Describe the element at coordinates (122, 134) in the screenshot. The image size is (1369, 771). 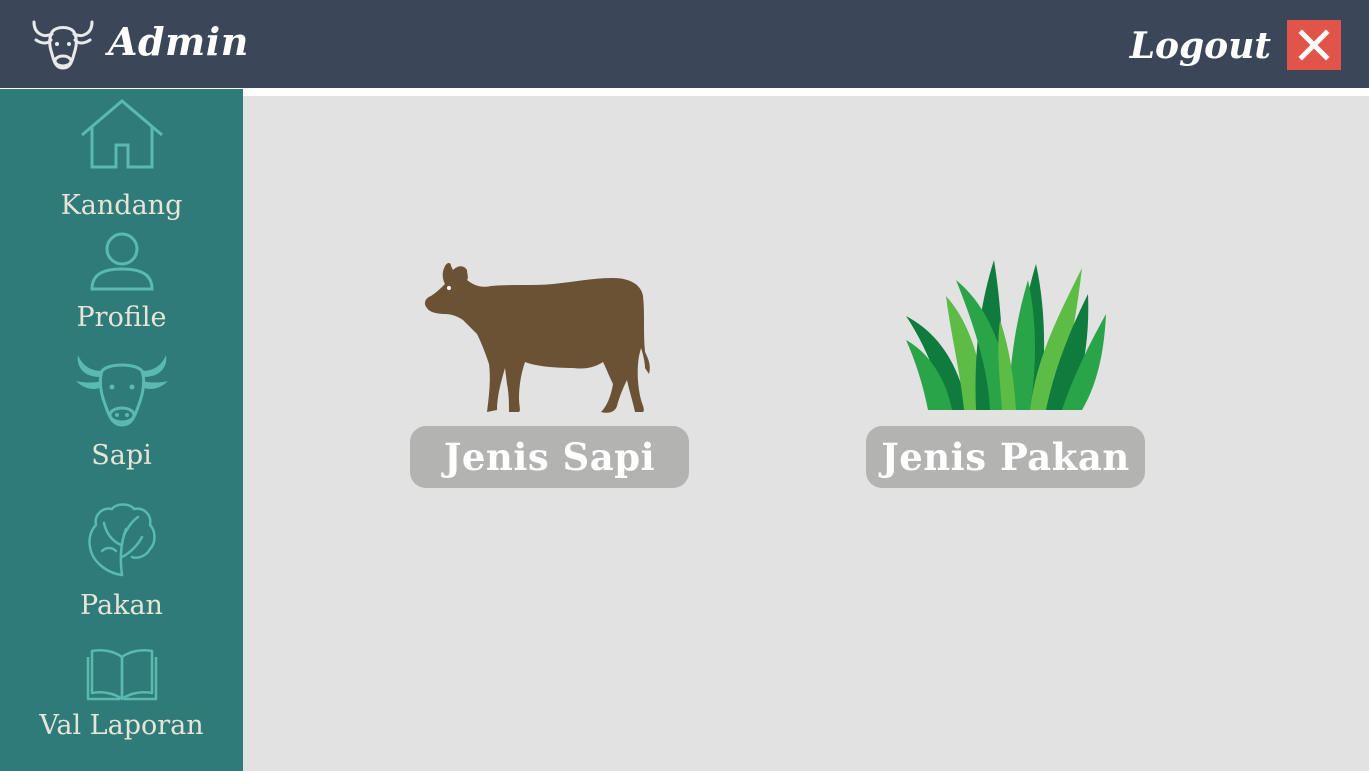
I see `house-icon` at that location.